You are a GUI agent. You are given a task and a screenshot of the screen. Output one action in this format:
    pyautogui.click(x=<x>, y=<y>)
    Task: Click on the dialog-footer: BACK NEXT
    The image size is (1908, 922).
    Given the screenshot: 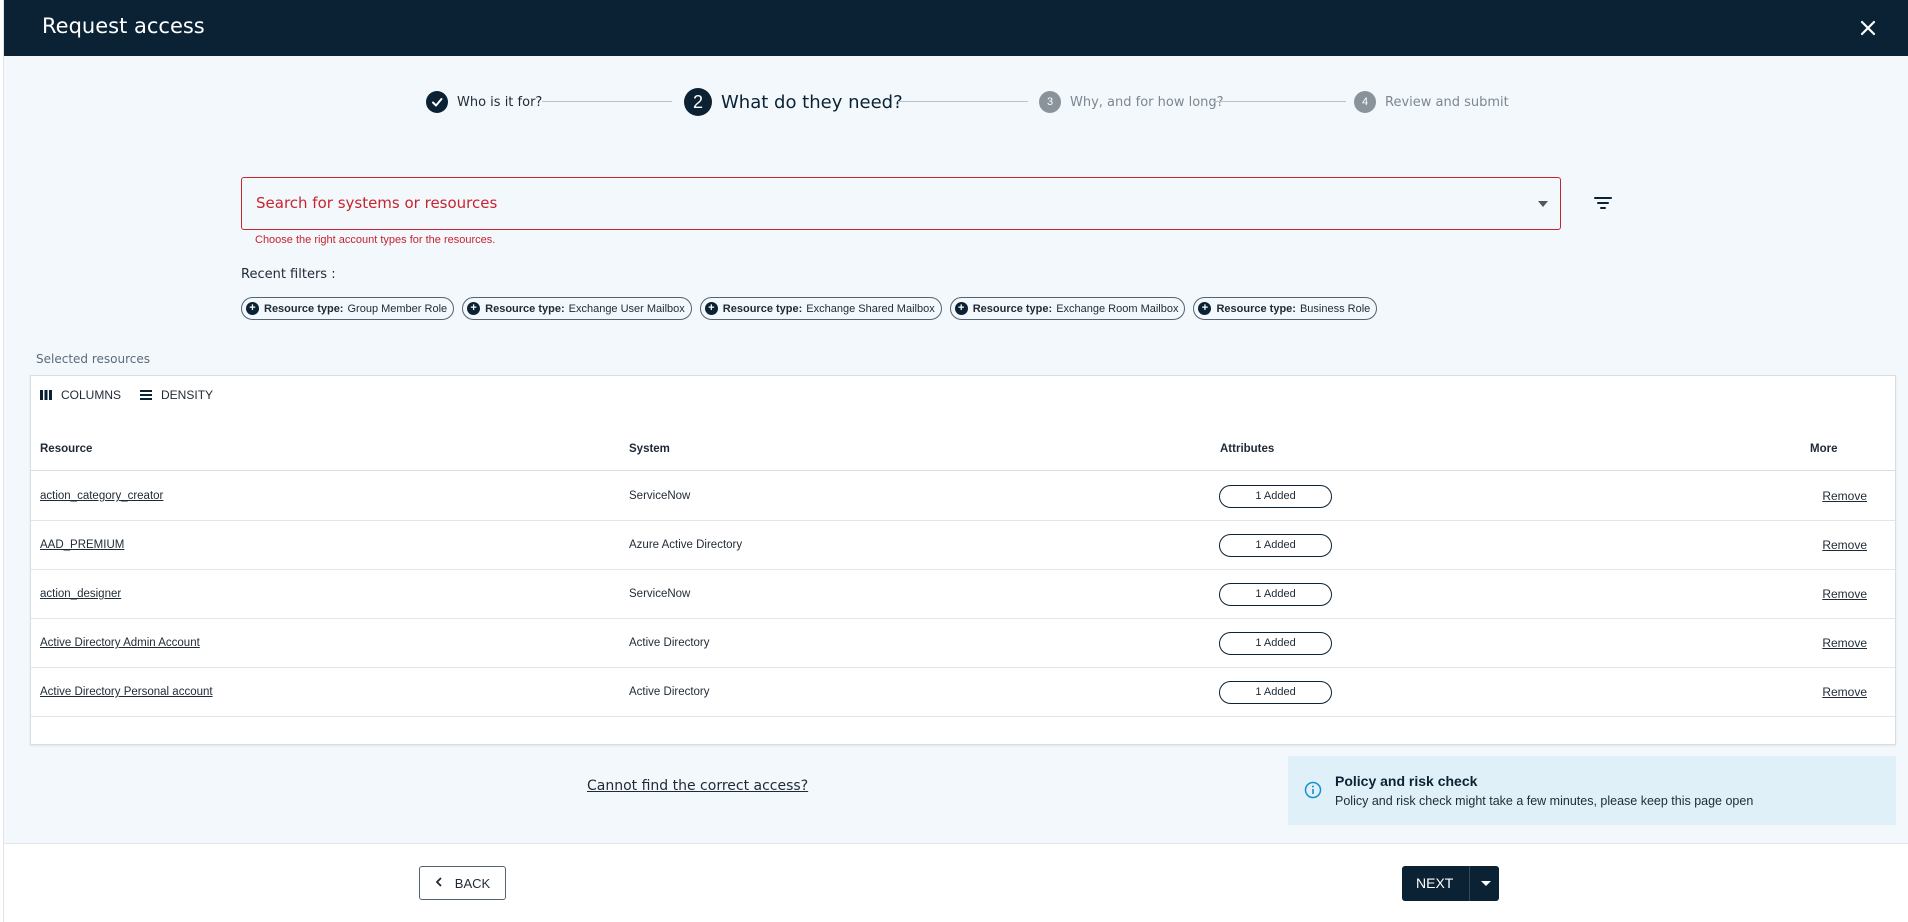 What is the action you would take?
    pyautogui.click(x=956, y=882)
    